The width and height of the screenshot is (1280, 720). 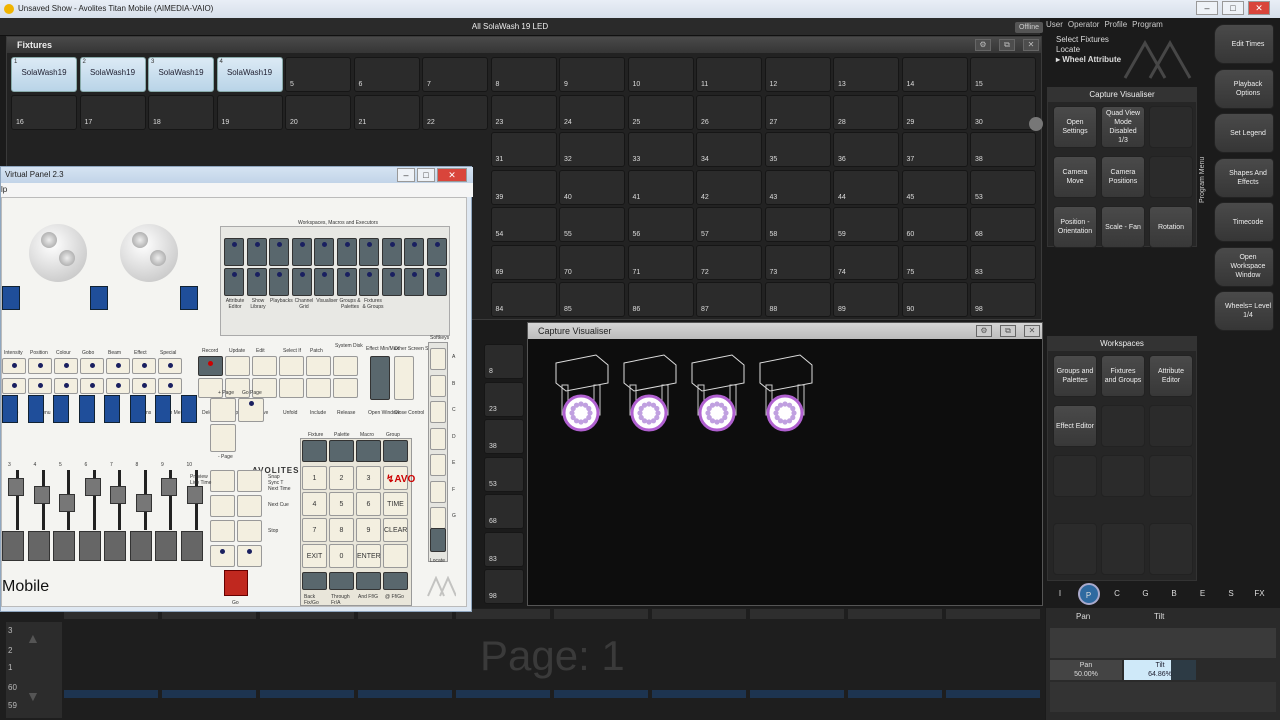 What do you see at coordinates (797, 74) in the screenshot?
I see `fixture-cell: 12` at bounding box center [797, 74].